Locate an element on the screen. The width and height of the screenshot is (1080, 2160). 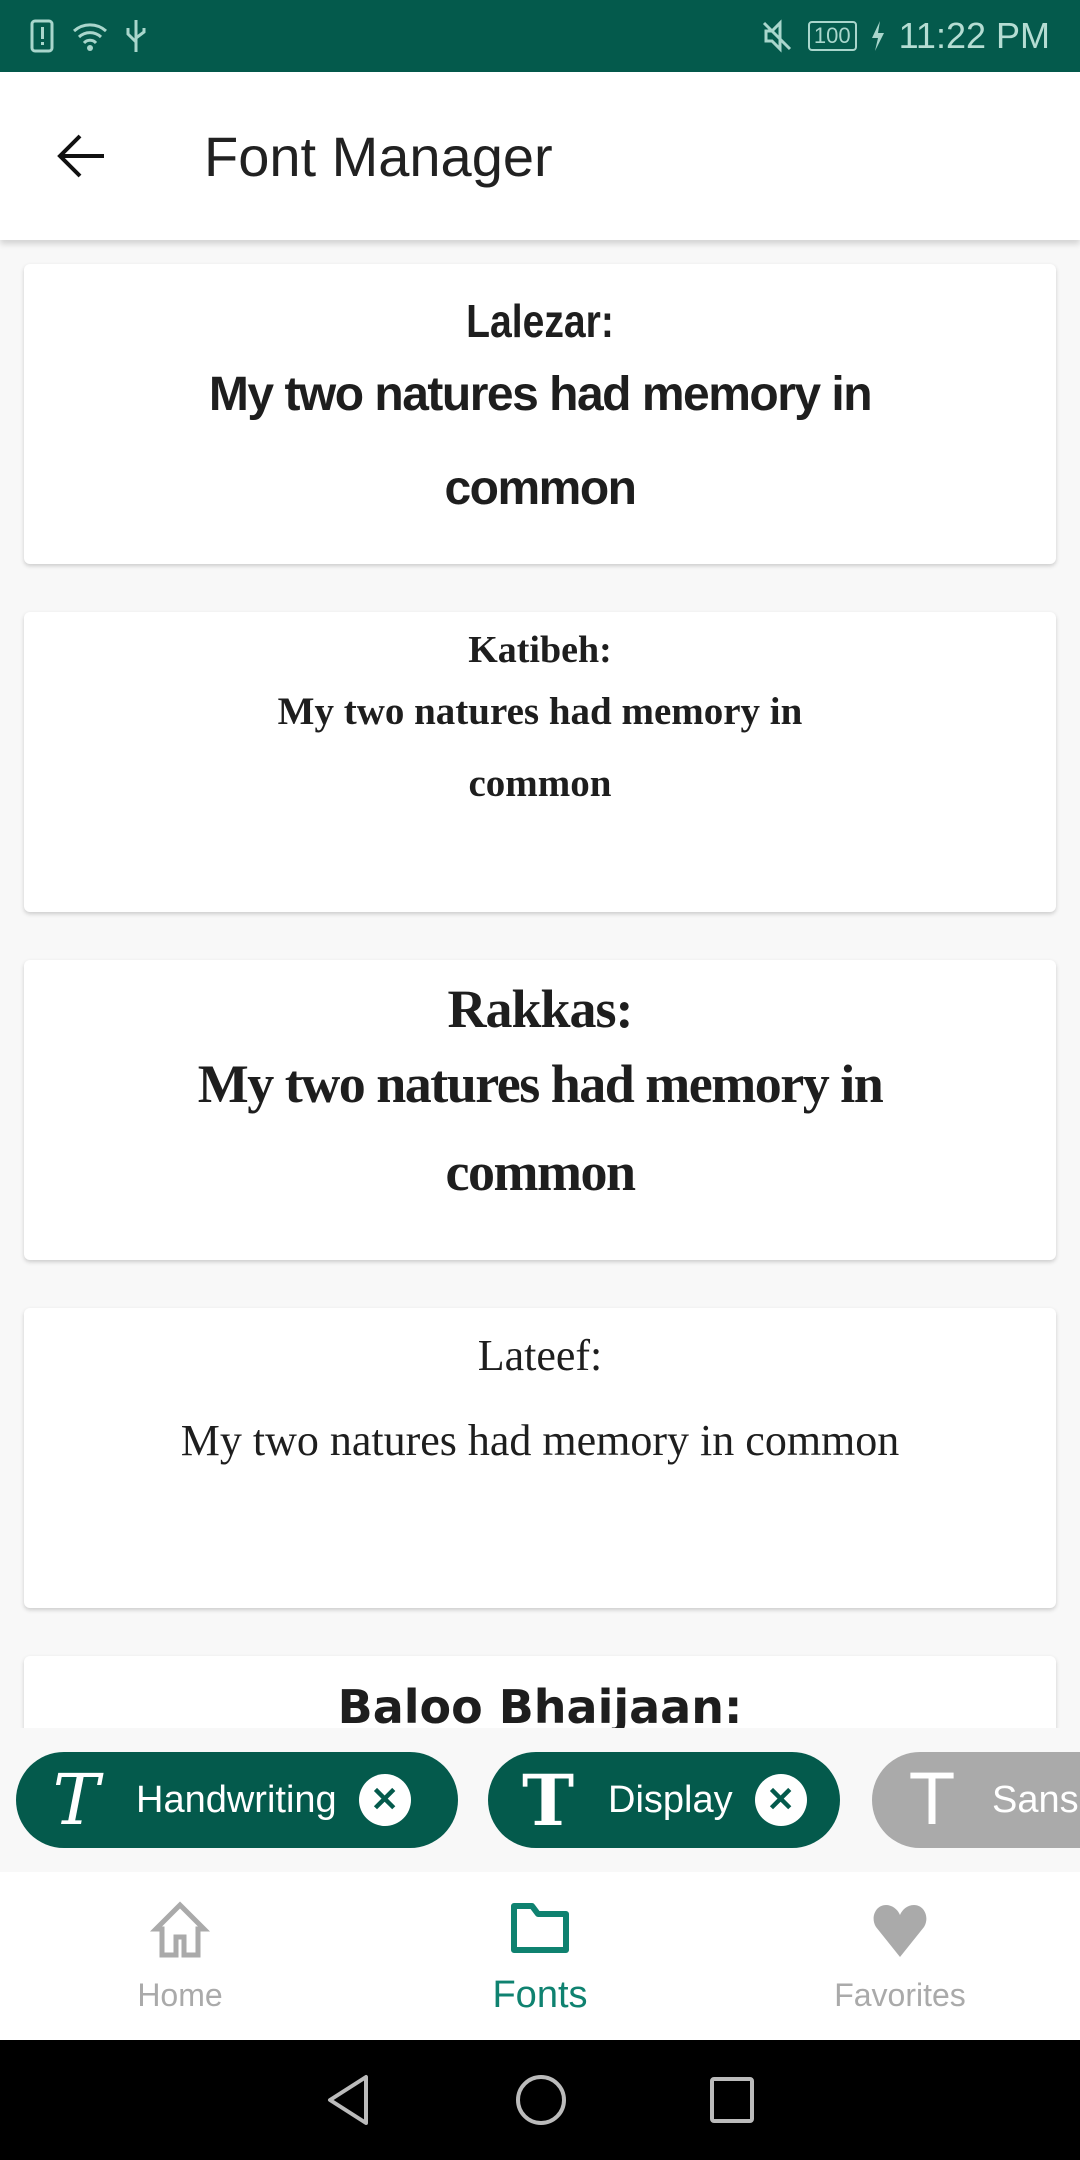
clock: 11:22 PM is located at coordinates (974, 35).